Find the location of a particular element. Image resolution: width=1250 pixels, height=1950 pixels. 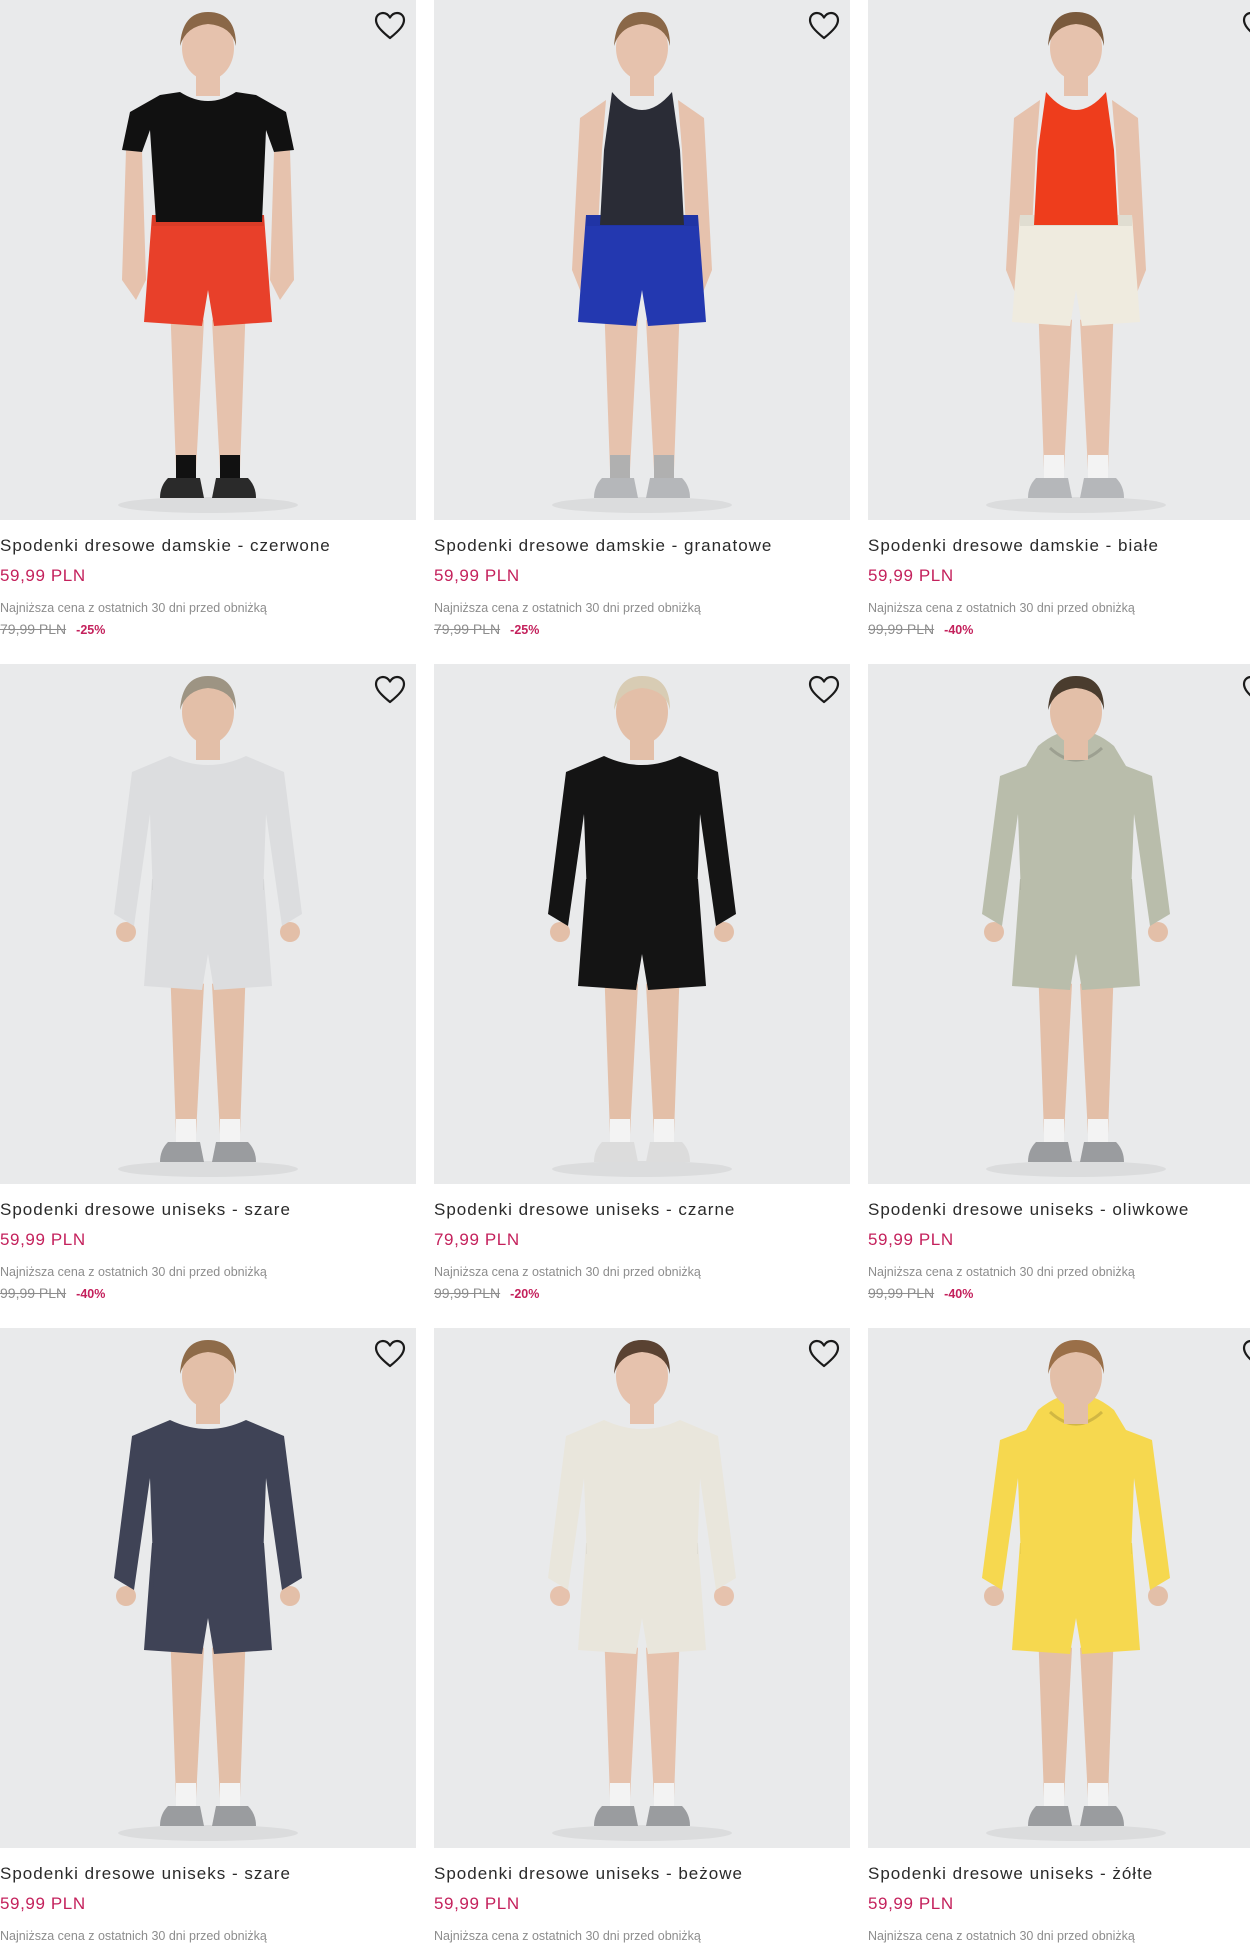

product-price: 79,99 PLN is located at coordinates (477, 1239).